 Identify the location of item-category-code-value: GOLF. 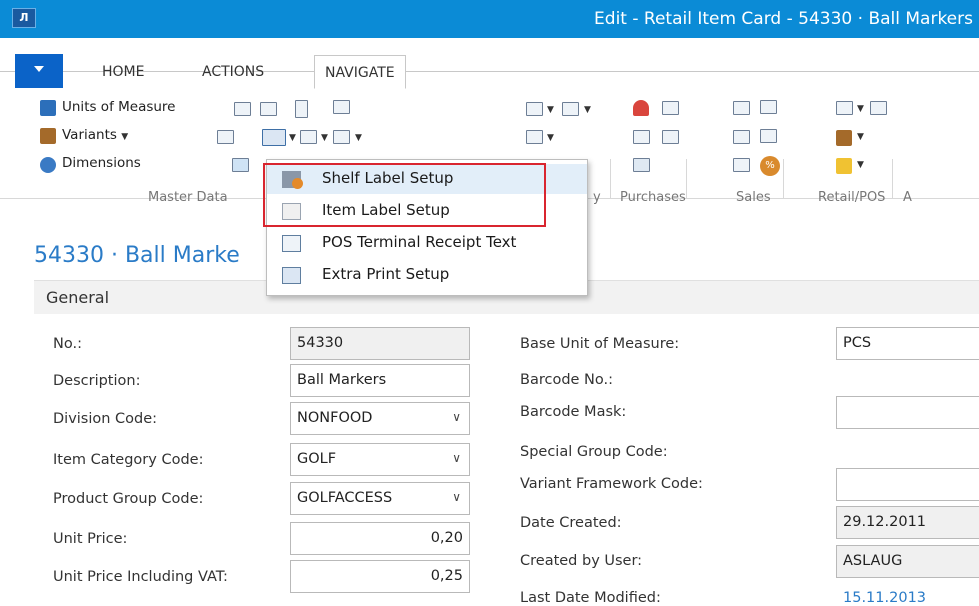
(317, 459).